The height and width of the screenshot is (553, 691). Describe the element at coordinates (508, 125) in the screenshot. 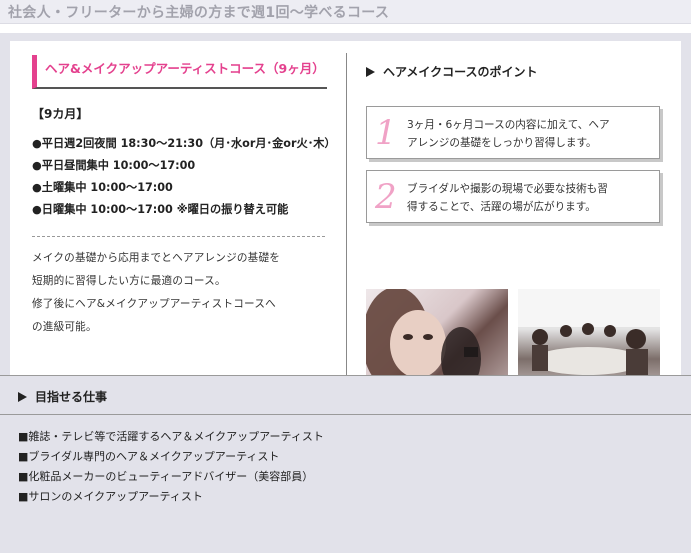

I see `point-text-line: 3ヶ月・6ヶ月コースの内容に加えて、ヘア` at that location.